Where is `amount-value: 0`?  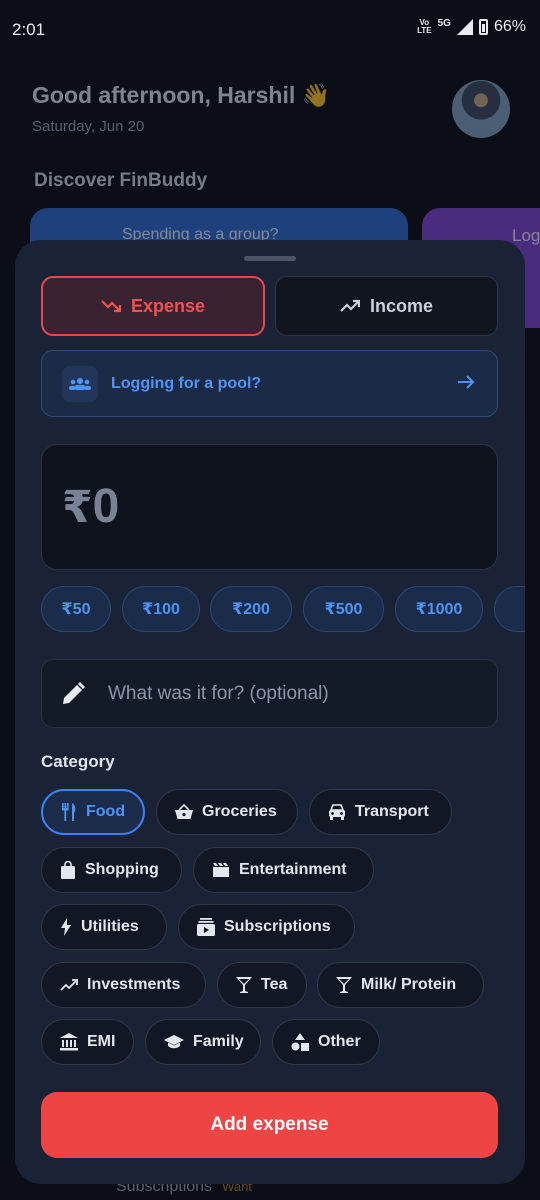 amount-value: 0 is located at coordinates (106, 506).